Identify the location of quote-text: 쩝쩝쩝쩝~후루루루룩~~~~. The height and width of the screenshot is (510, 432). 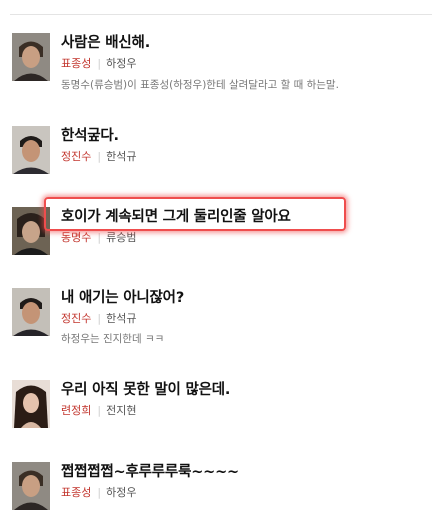
(150, 470).